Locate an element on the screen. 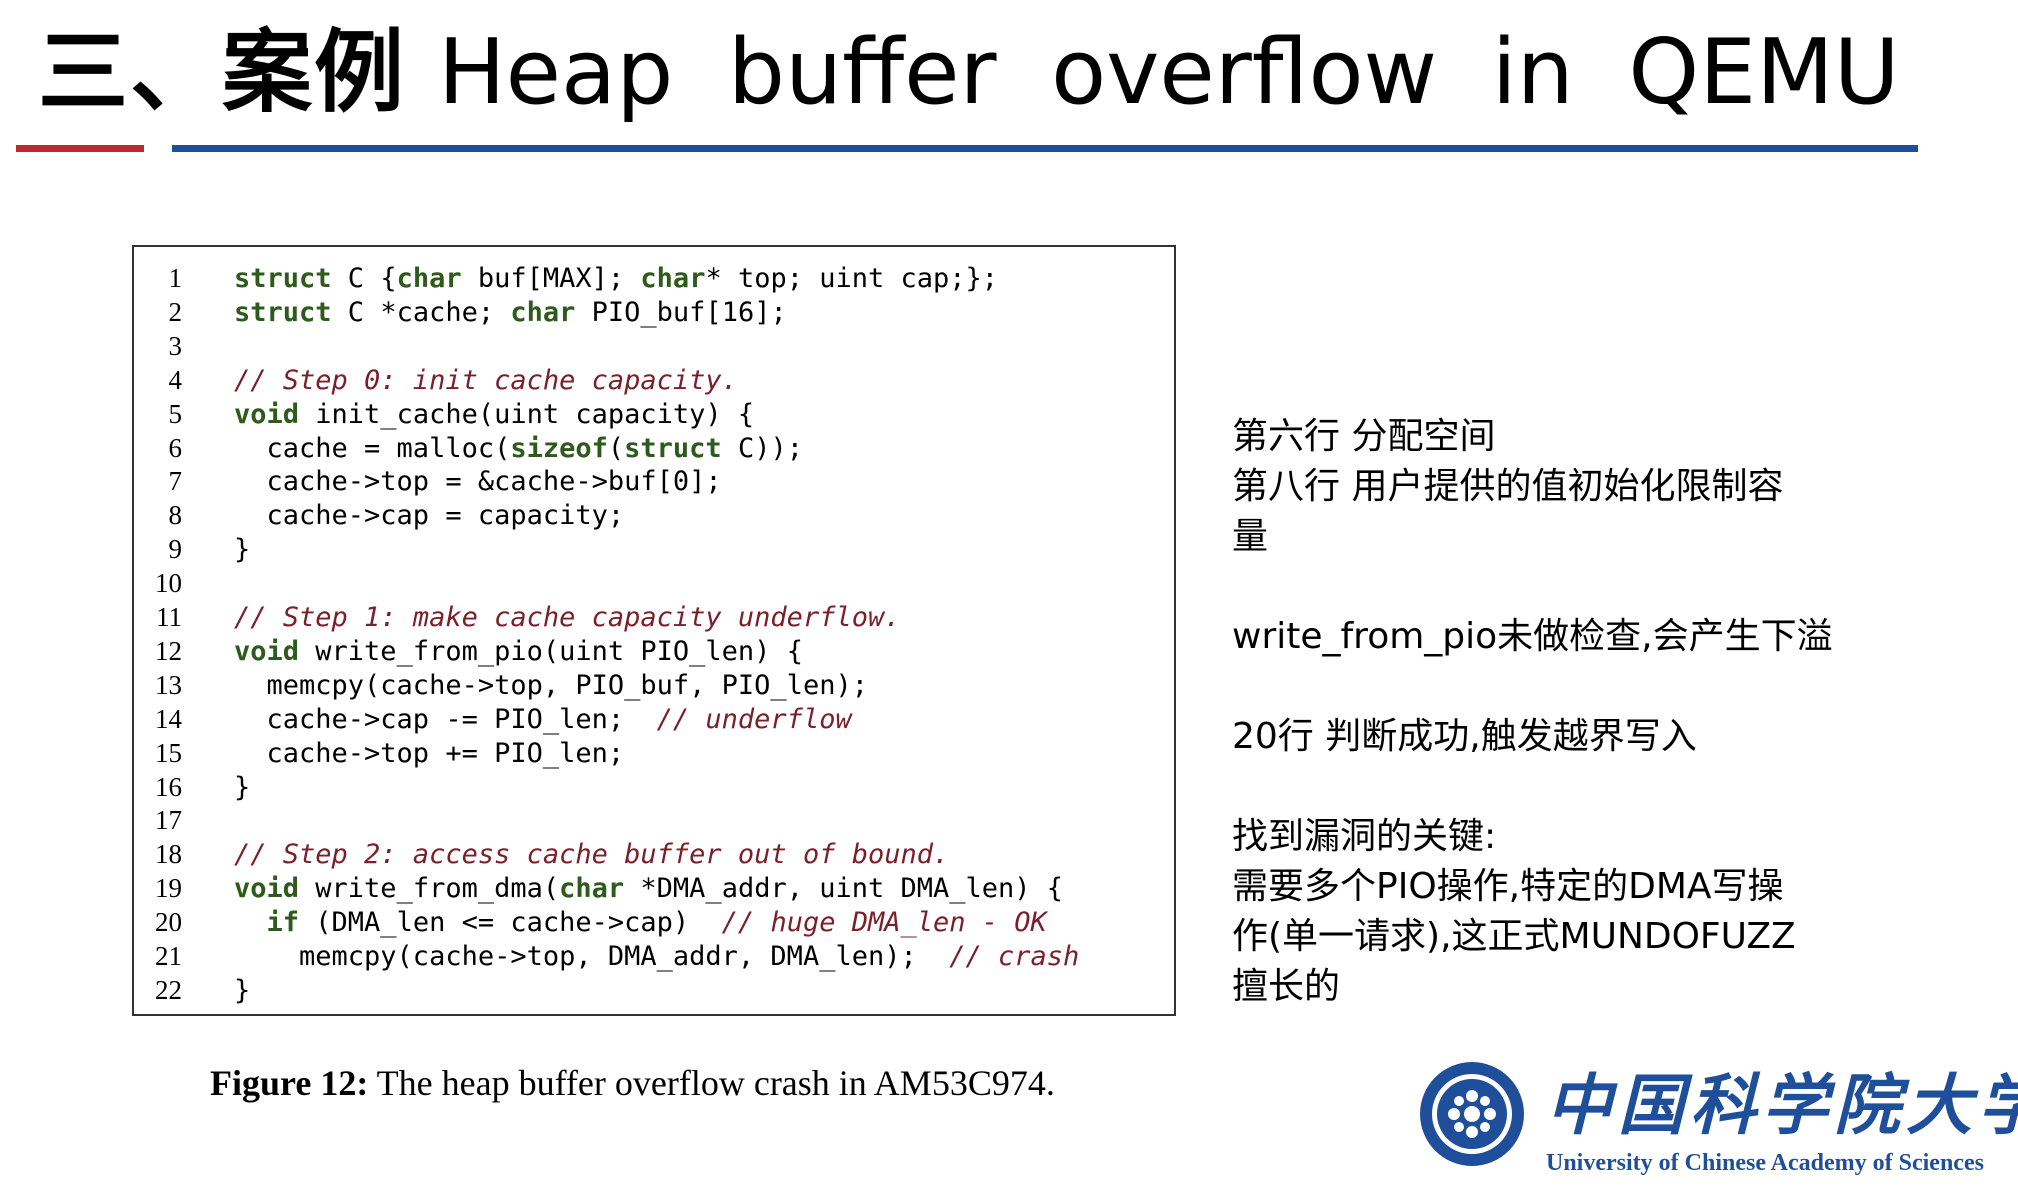 This screenshot has width=2018, height=1186. line-number: 9 is located at coordinates (175, 549).